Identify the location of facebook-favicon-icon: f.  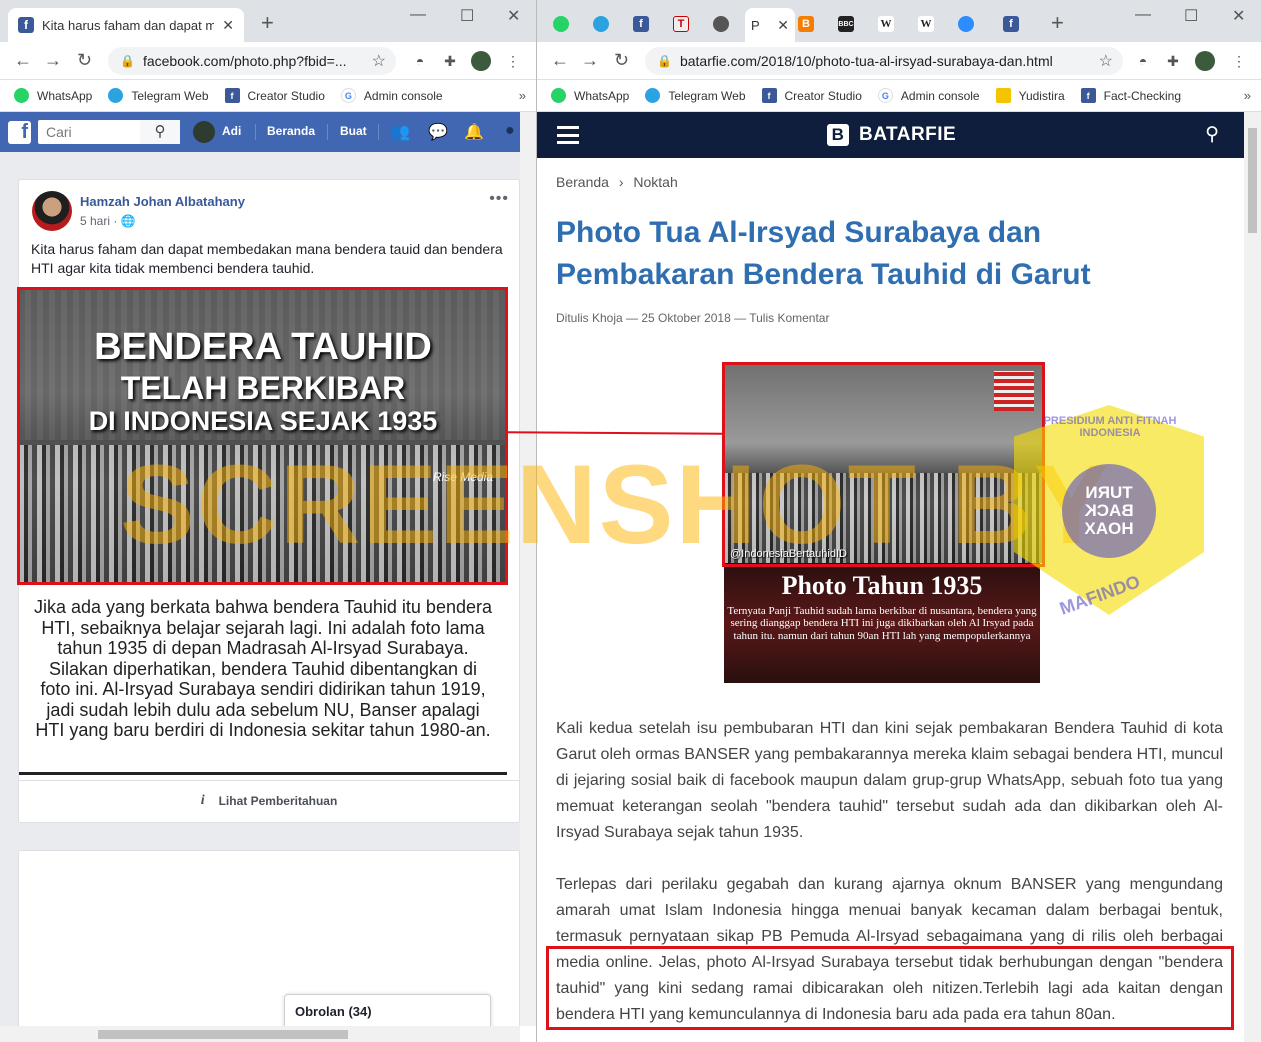
(26, 25).